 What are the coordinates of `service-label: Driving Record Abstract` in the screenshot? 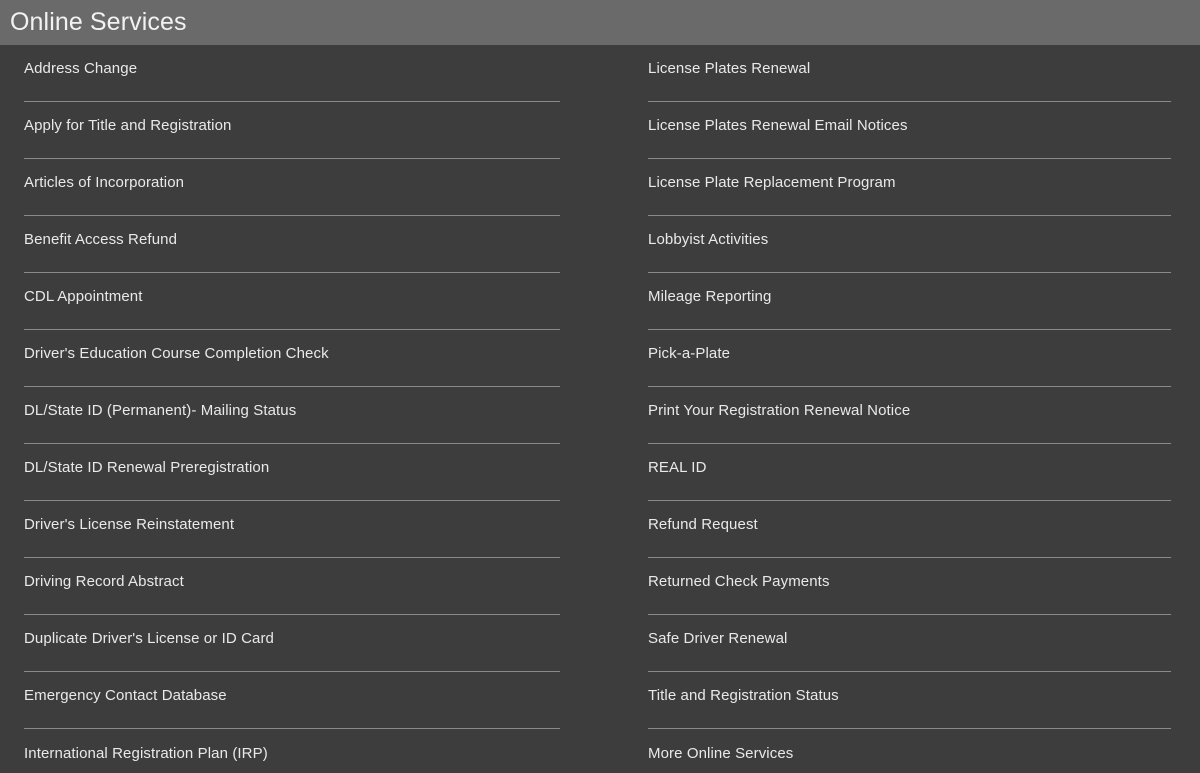 It's located at (104, 581).